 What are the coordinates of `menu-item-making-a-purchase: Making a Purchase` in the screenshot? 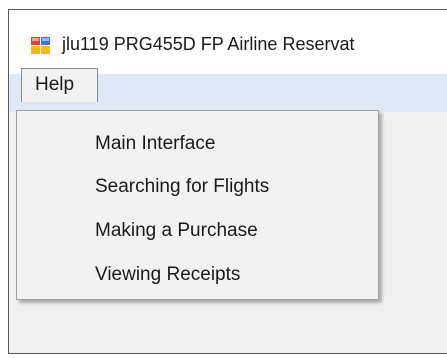 It's located at (176, 231).